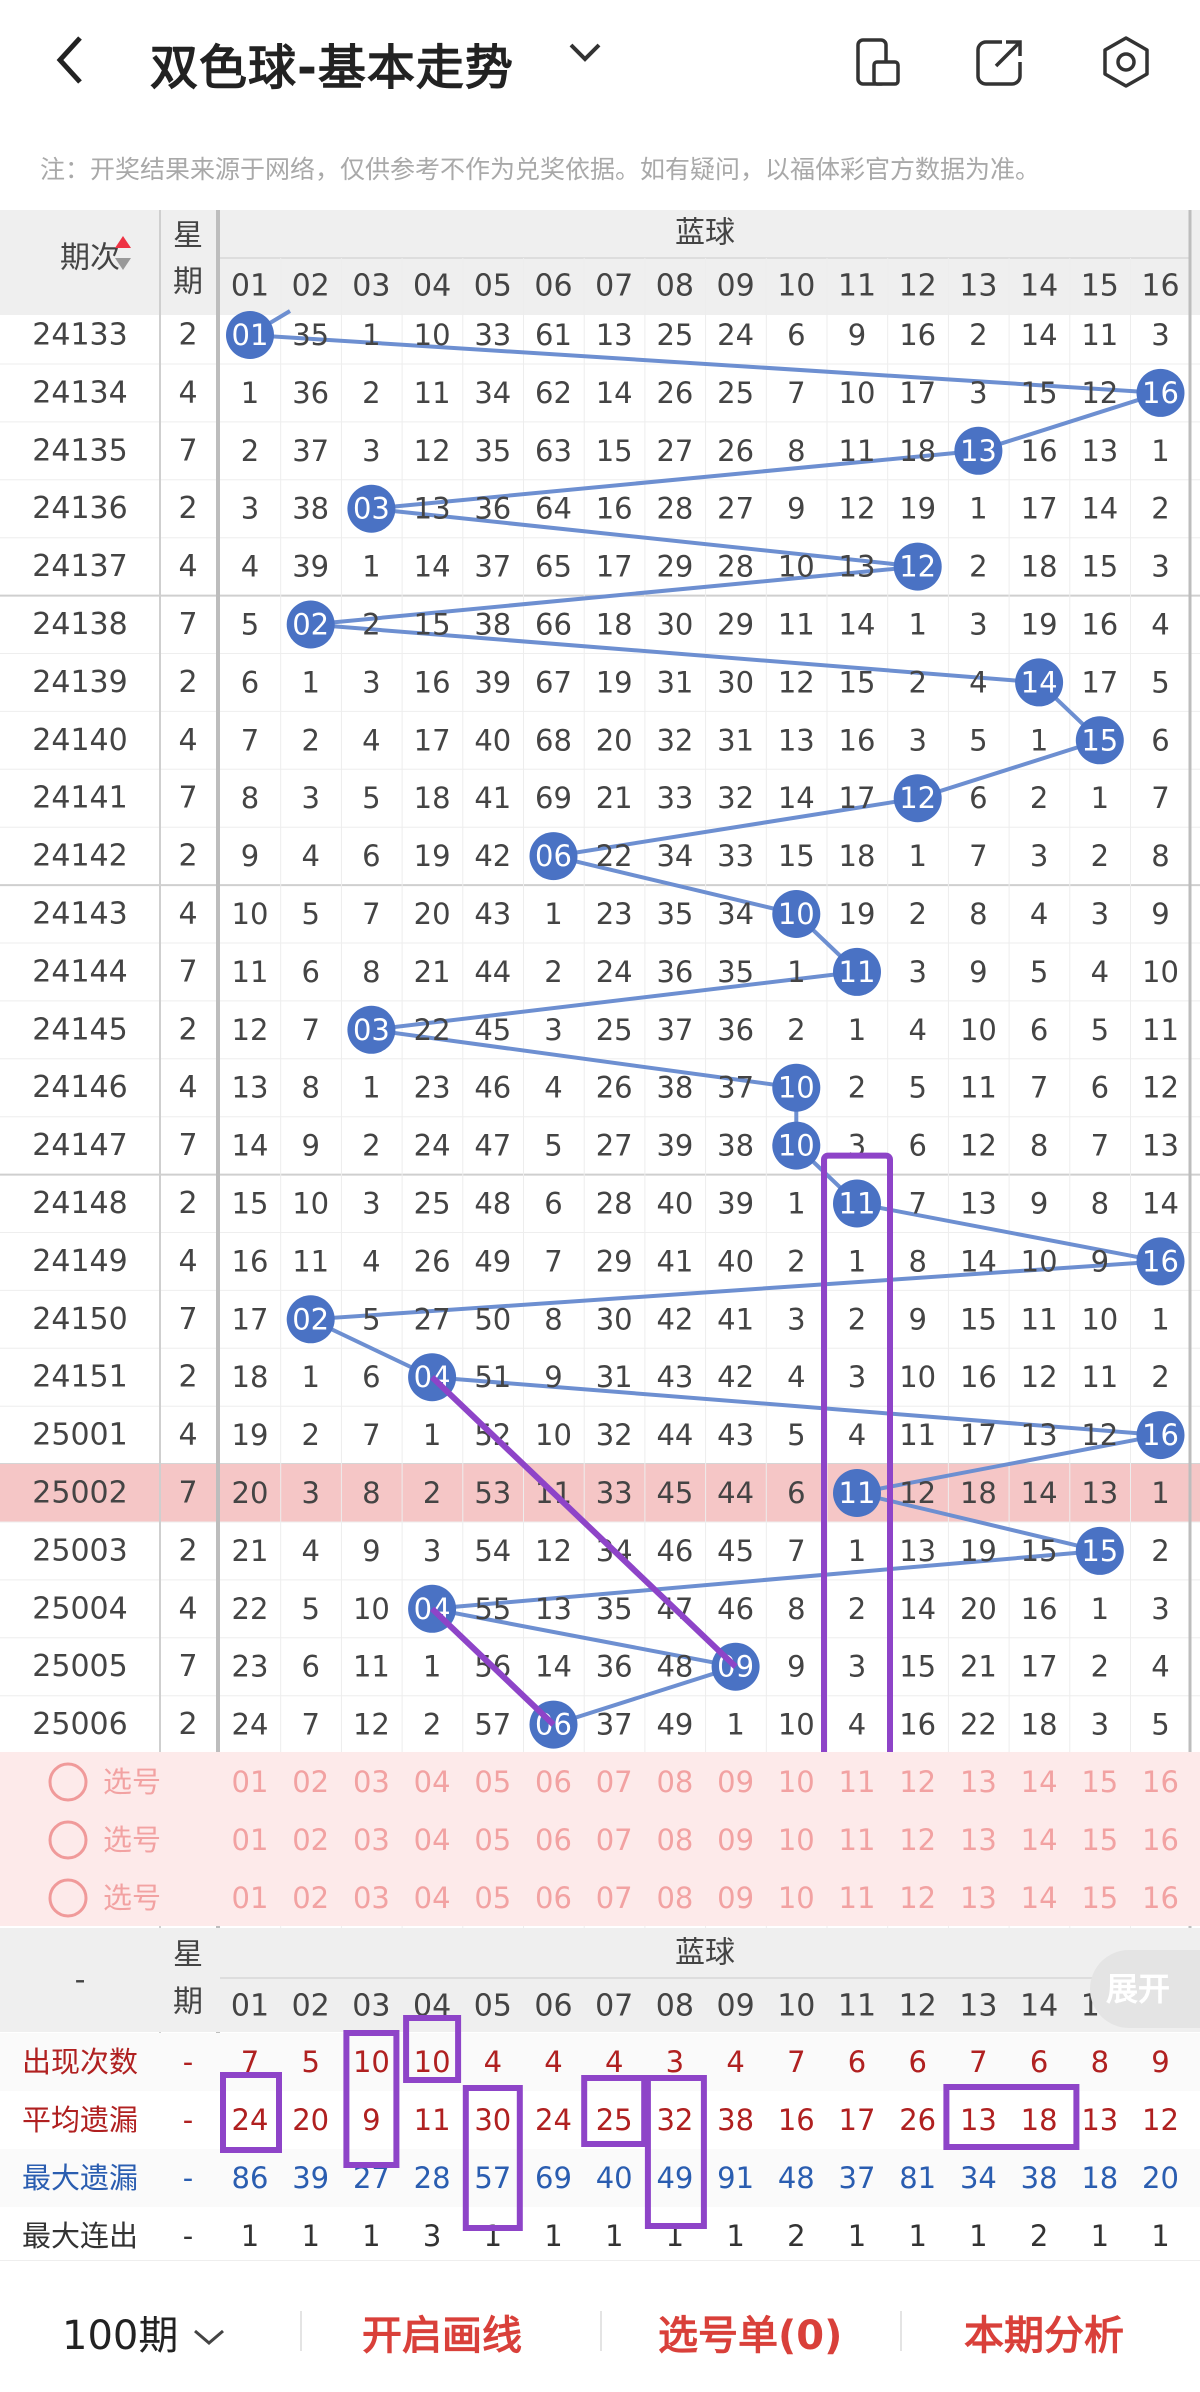 The image size is (1200, 2392). Describe the element at coordinates (614, 1377) in the screenshot. I see `omission-cell: 31` at that location.